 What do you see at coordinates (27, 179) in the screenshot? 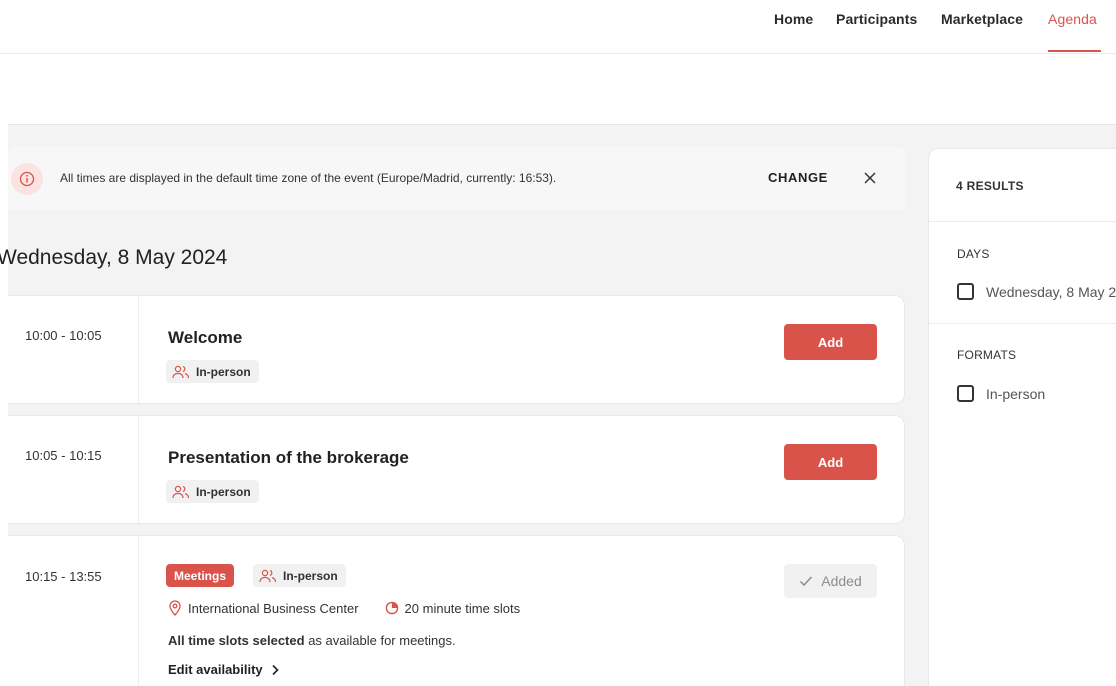
I see `info-icon` at bounding box center [27, 179].